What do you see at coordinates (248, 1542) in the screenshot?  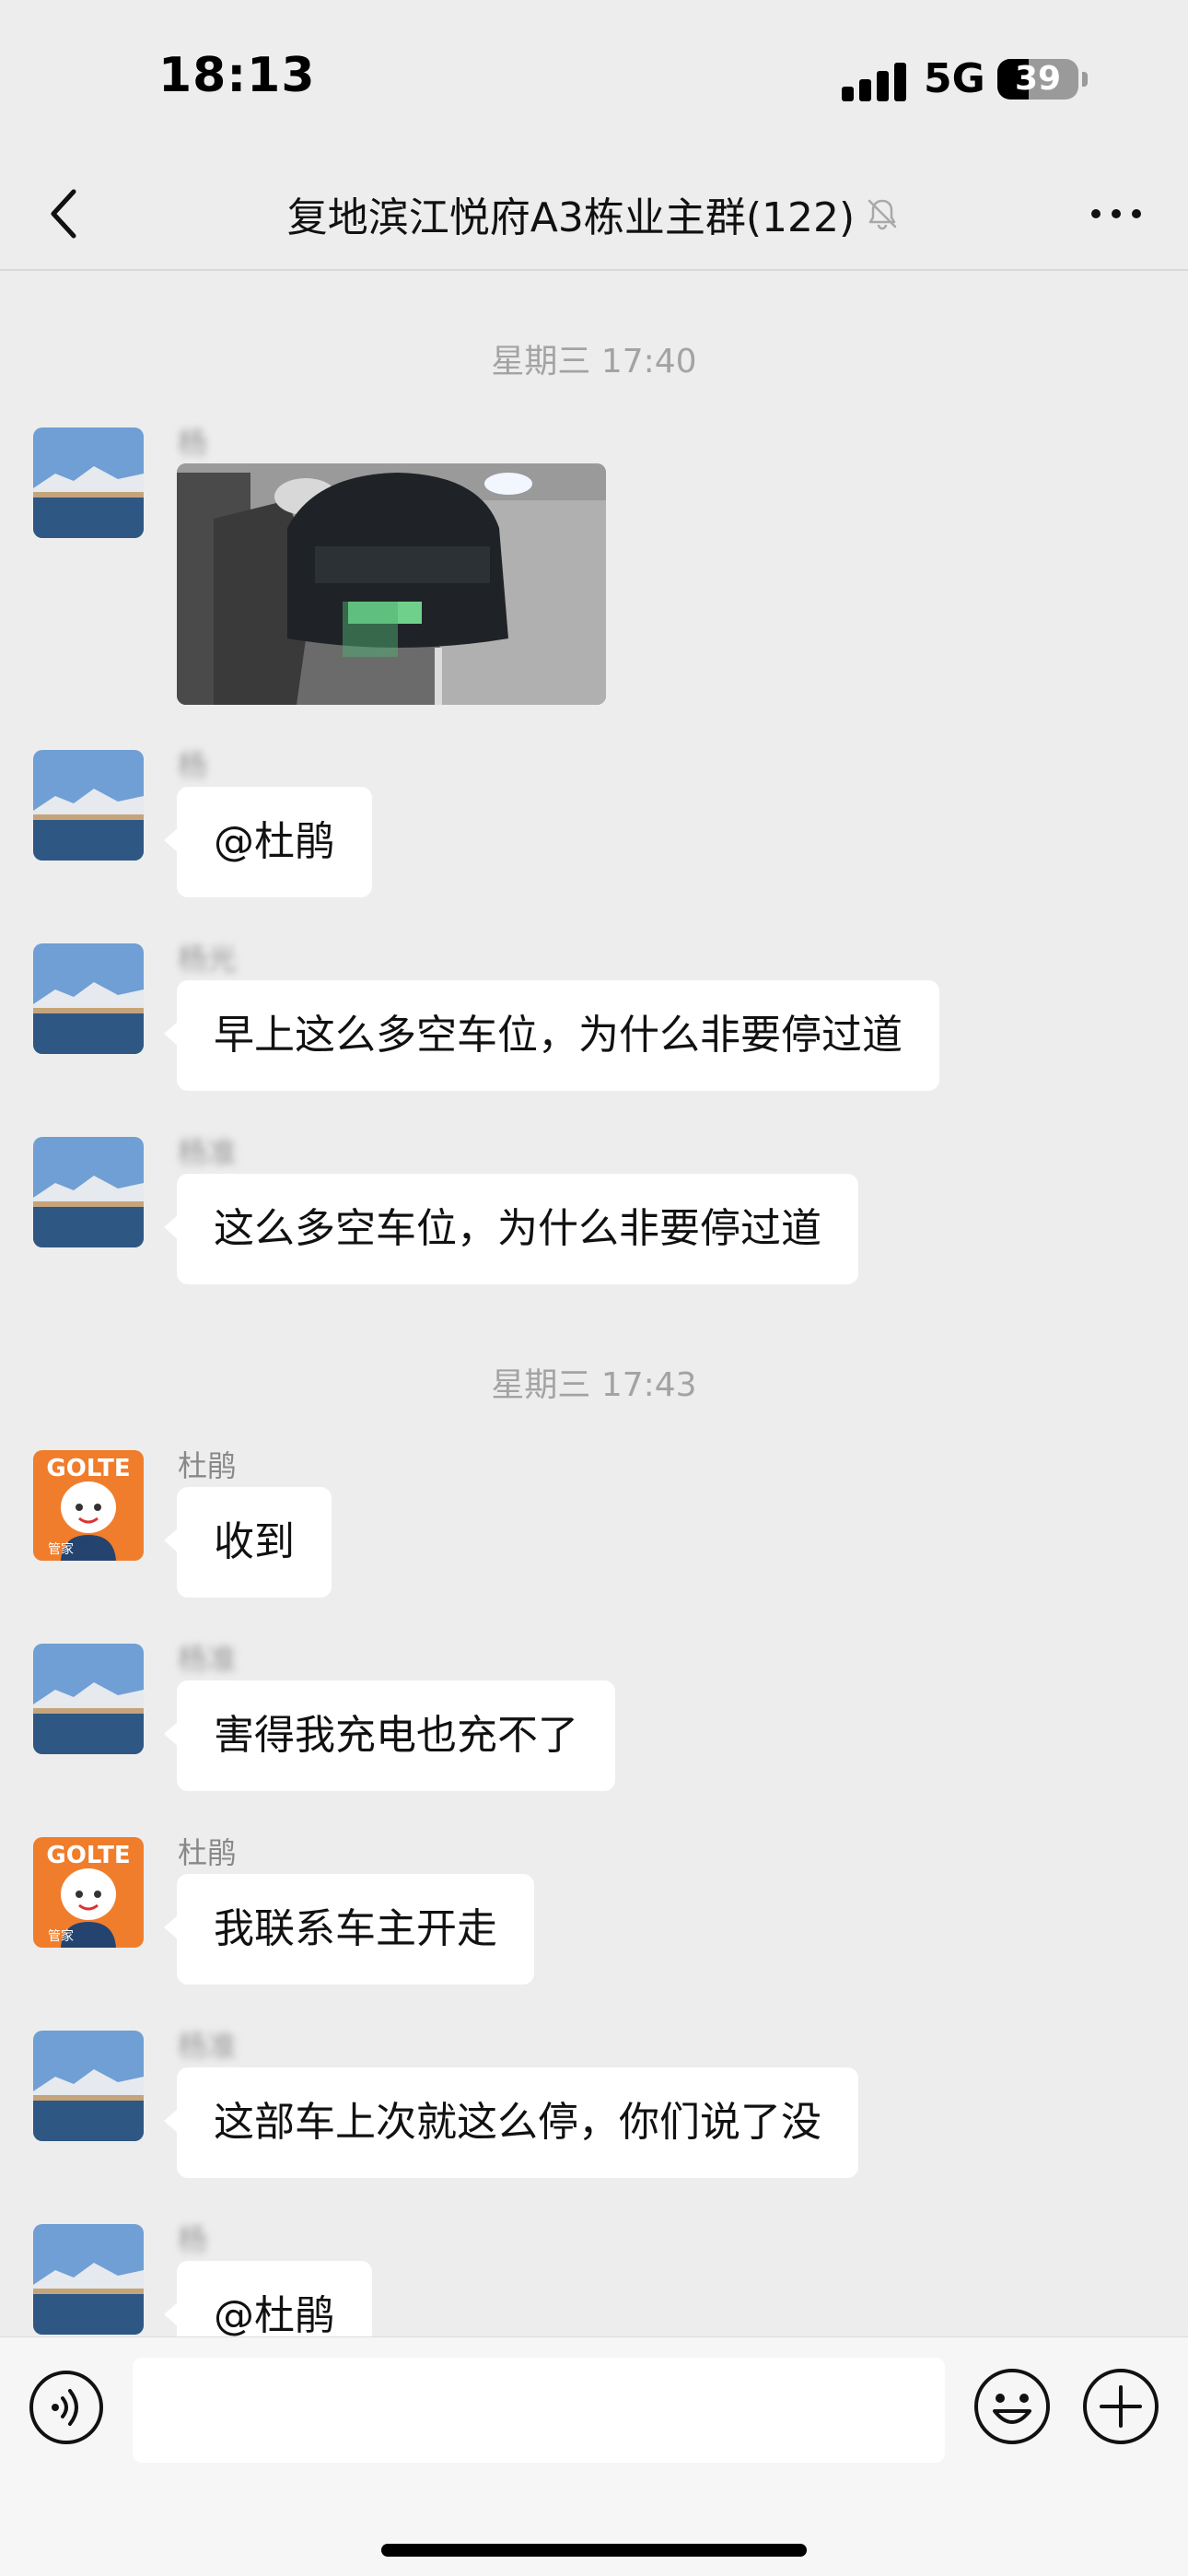 I see `message-bubble: 收到` at bounding box center [248, 1542].